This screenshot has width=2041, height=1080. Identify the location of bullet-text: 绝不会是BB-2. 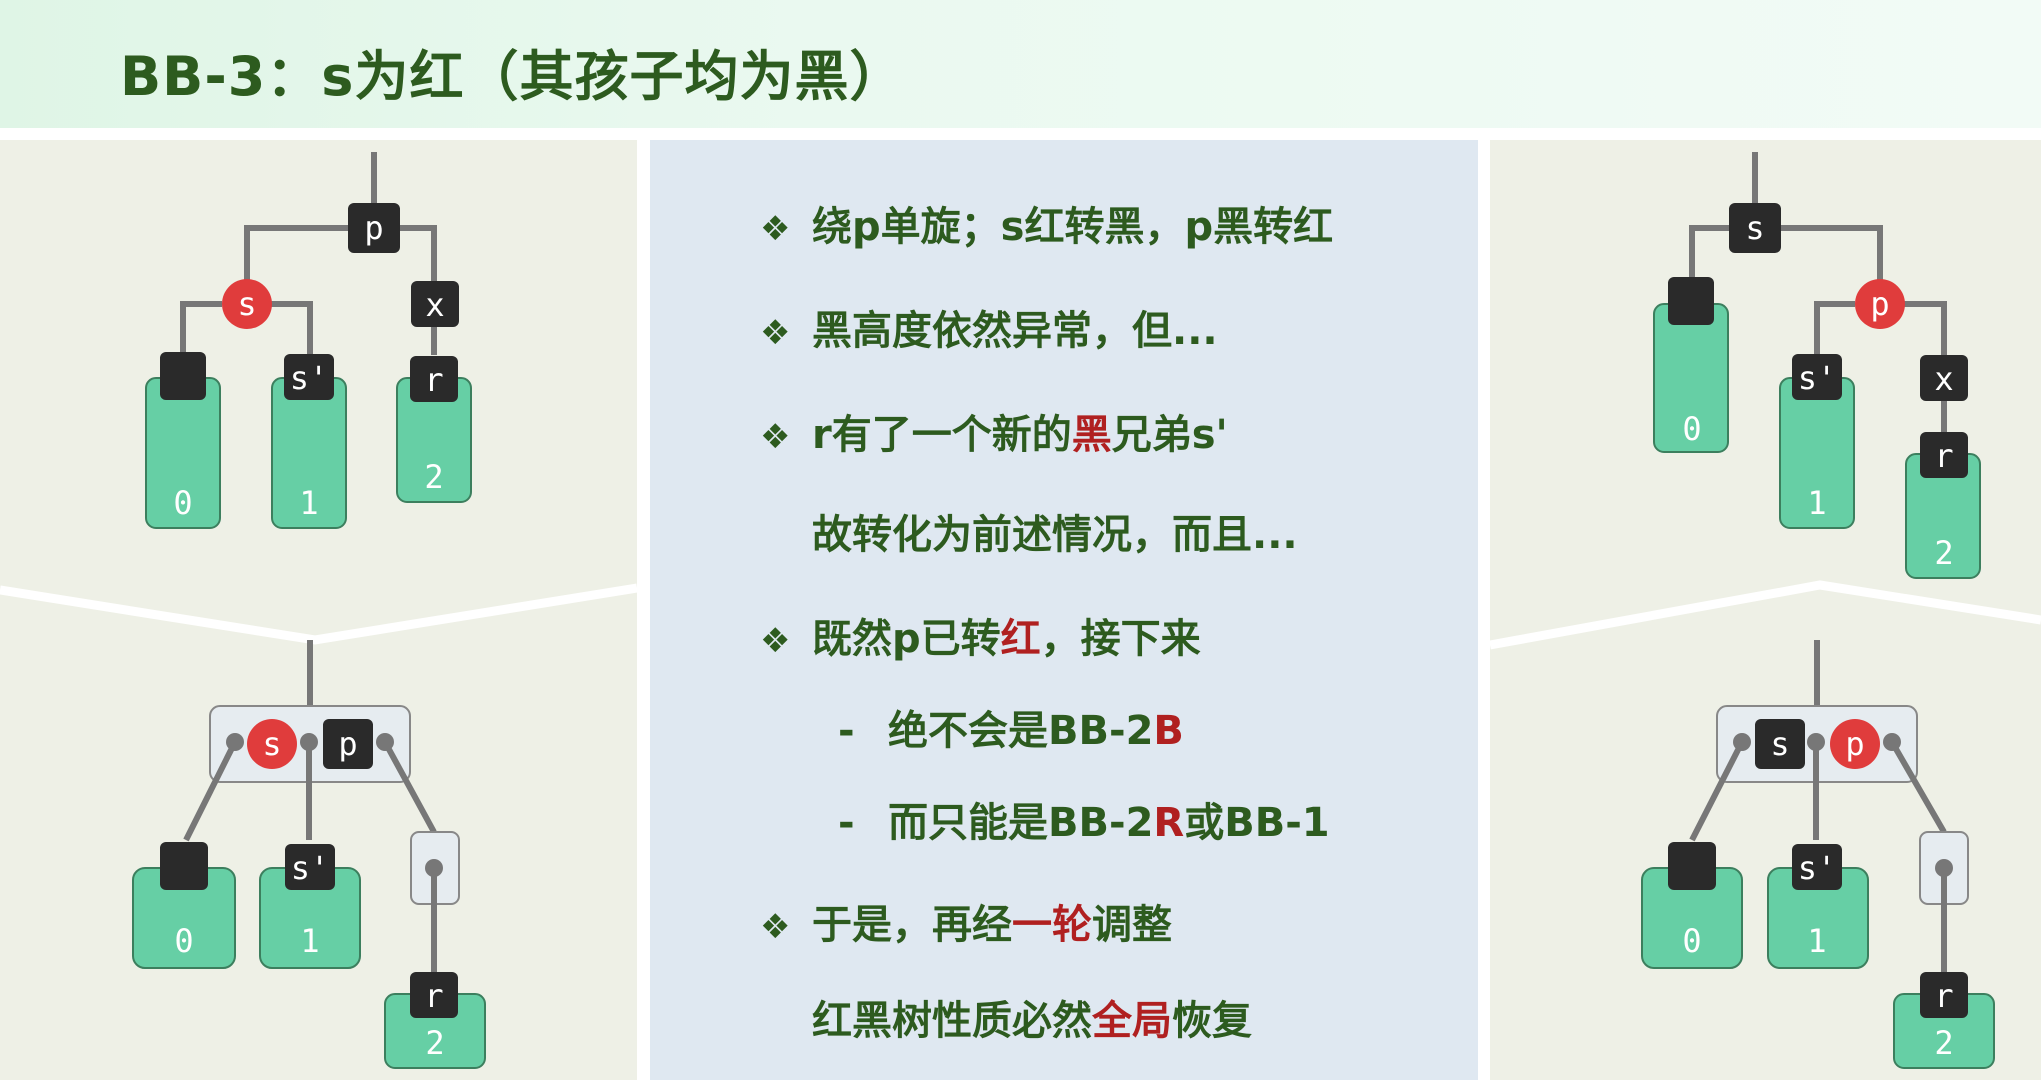
(1021, 731).